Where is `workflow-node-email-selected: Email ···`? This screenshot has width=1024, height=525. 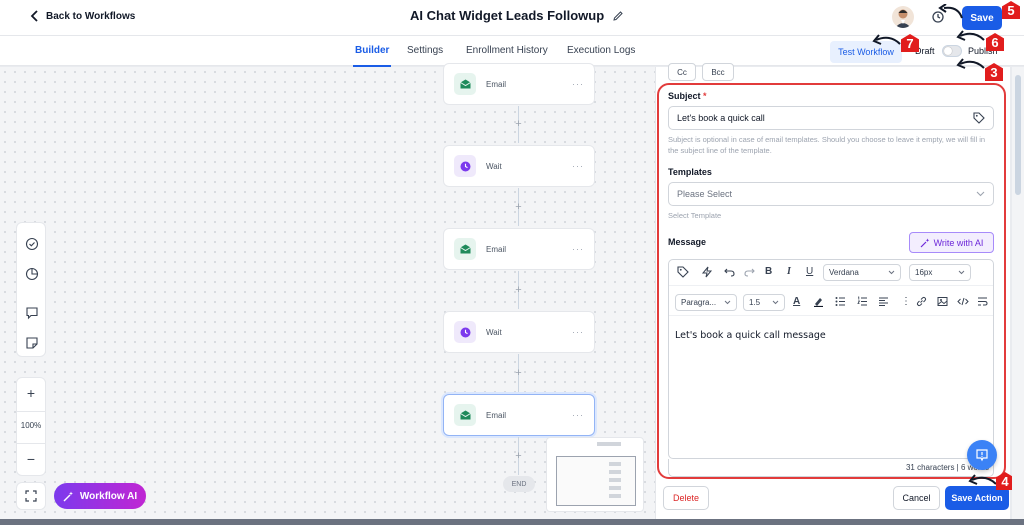
workflow-node-email-selected: Email ··· is located at coordinates (519, 415).